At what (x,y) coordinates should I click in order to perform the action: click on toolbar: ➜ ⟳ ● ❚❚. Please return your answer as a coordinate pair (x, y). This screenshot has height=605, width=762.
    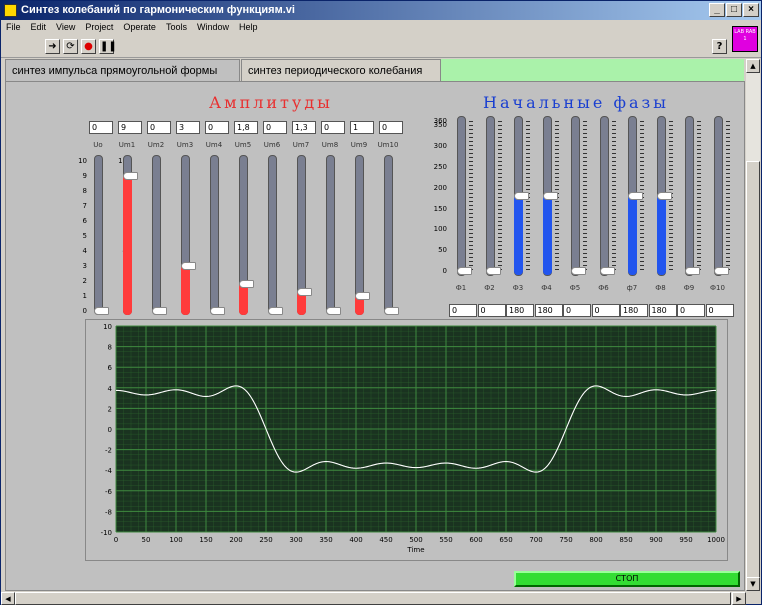
    Looking at the image, I should click on (381, 47).